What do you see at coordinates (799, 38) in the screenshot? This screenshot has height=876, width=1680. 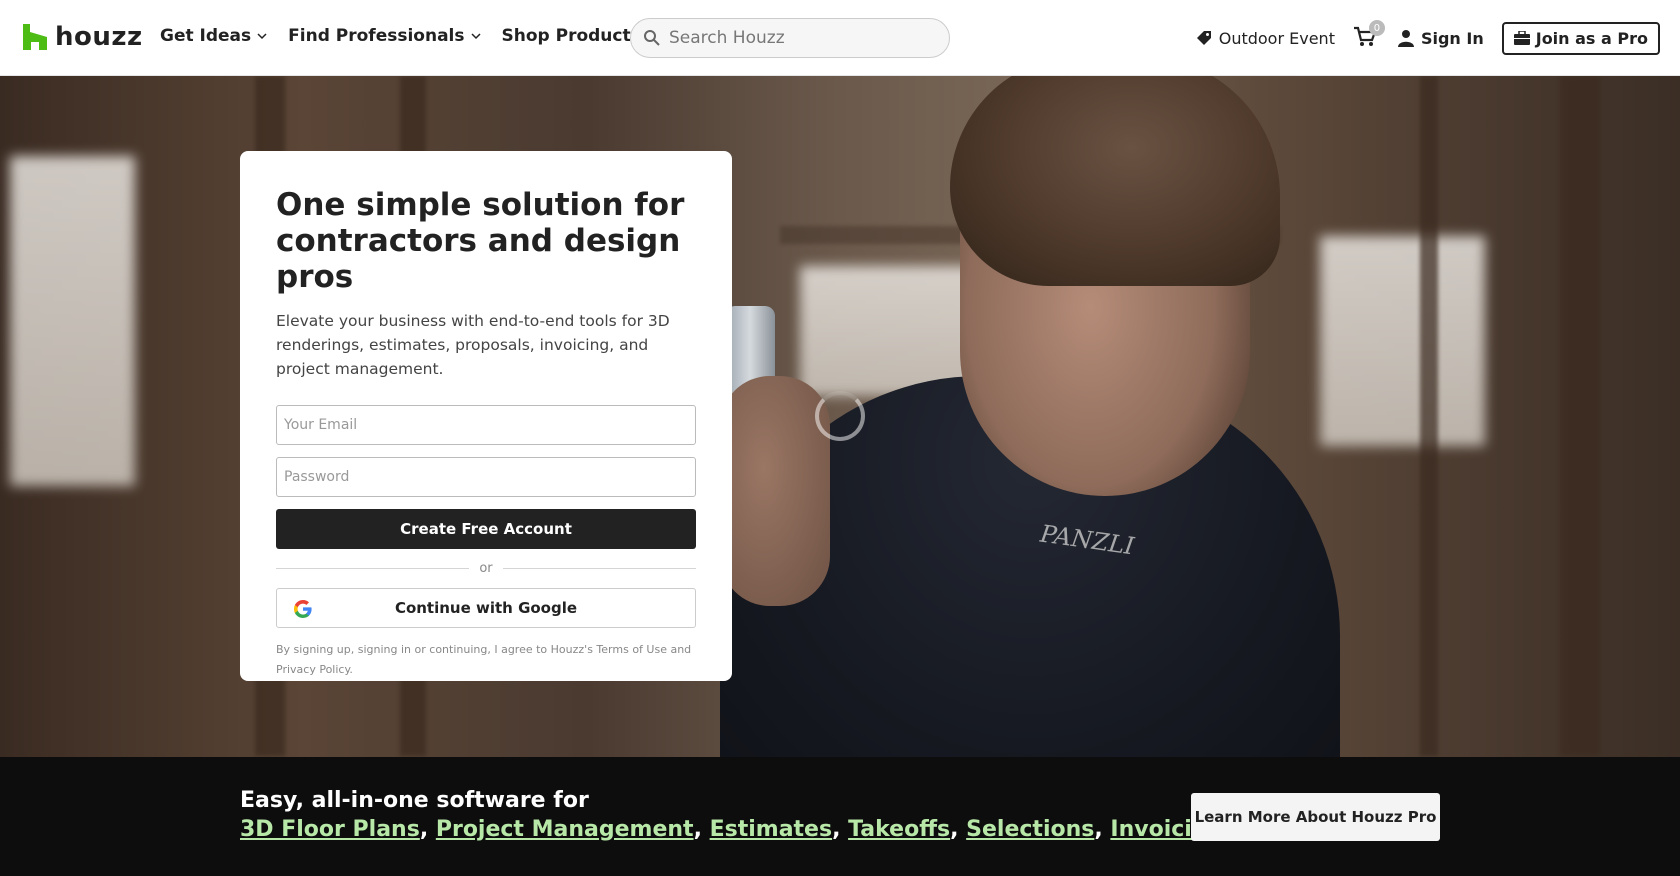 I see `search-input` at bounding box center [799, 38].